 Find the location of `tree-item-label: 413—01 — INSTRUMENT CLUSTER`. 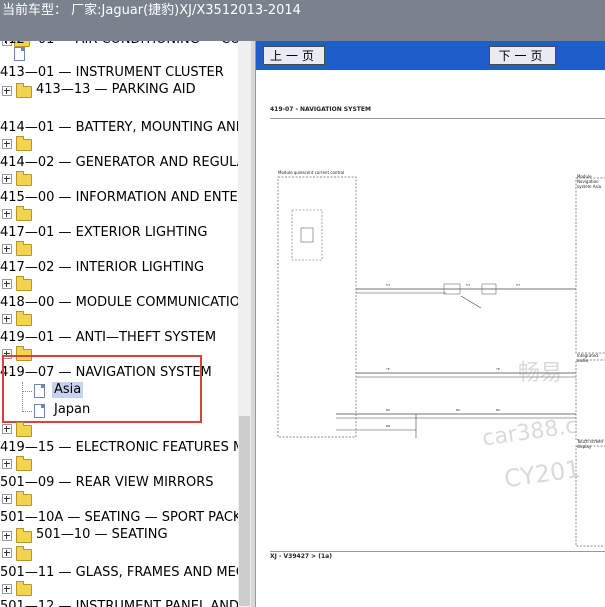

tree-item-label: 413—01 — INSTRUMENT CLUSTER is located at coordinates (112, 72).